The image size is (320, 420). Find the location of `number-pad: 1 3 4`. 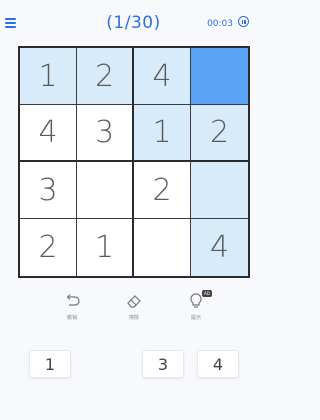

number-pad: 1 3 4 is located at coordinates (133, 365).